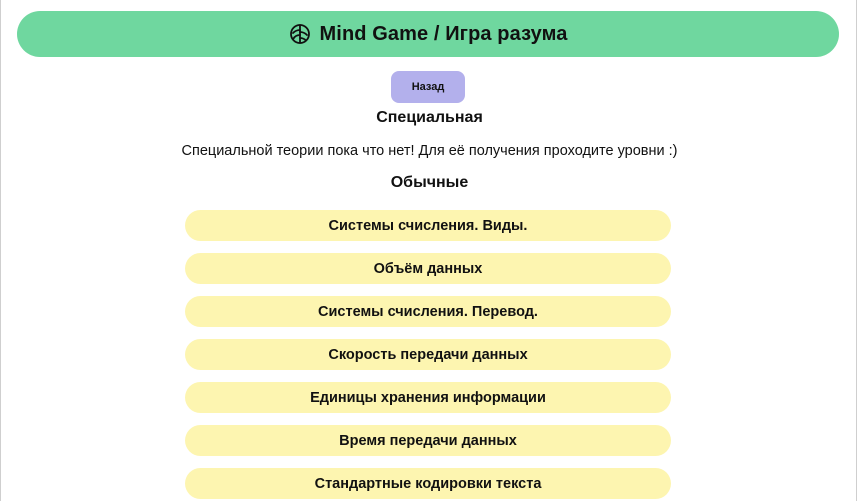 The width and height of the screenshot is (859, 501). Describe the element at coordinates (443, 33) in the screenshot. I see `app-title: Mind Game / Игра разума` at that location.